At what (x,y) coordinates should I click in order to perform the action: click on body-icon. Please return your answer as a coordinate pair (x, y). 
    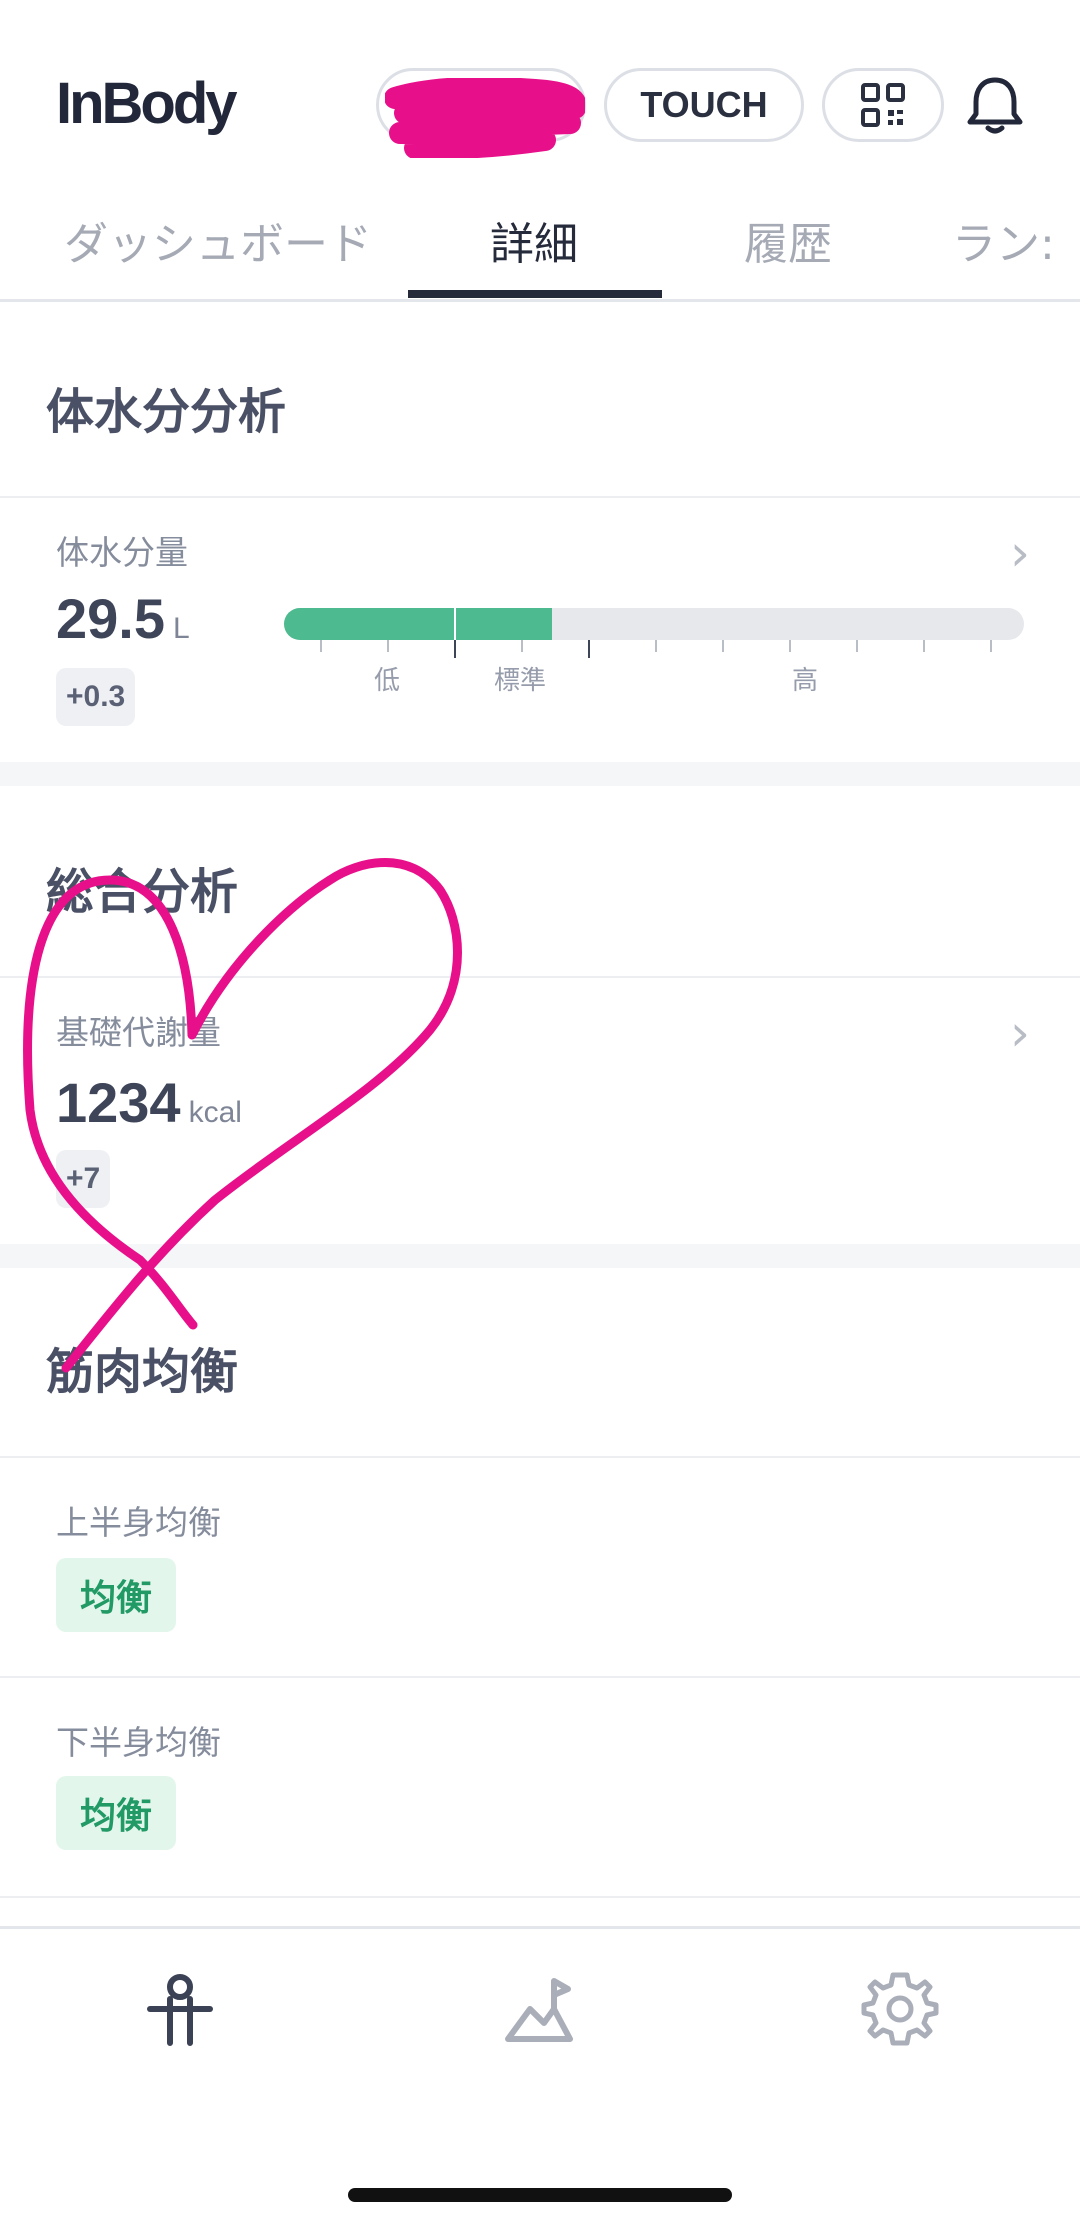
    Looking at the image, I should click on (180, 2009).